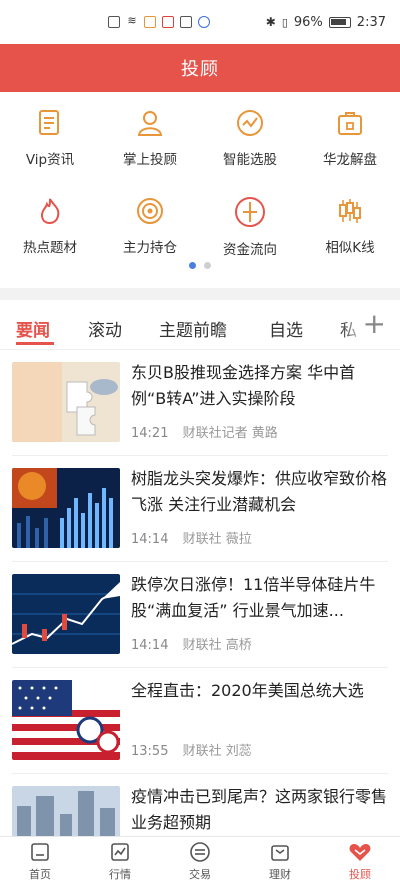 The height and width of the screenshot is (888, 400). Describe the element at coordinates (200, 294) in the screenshot. I see `section-divider` at that location.